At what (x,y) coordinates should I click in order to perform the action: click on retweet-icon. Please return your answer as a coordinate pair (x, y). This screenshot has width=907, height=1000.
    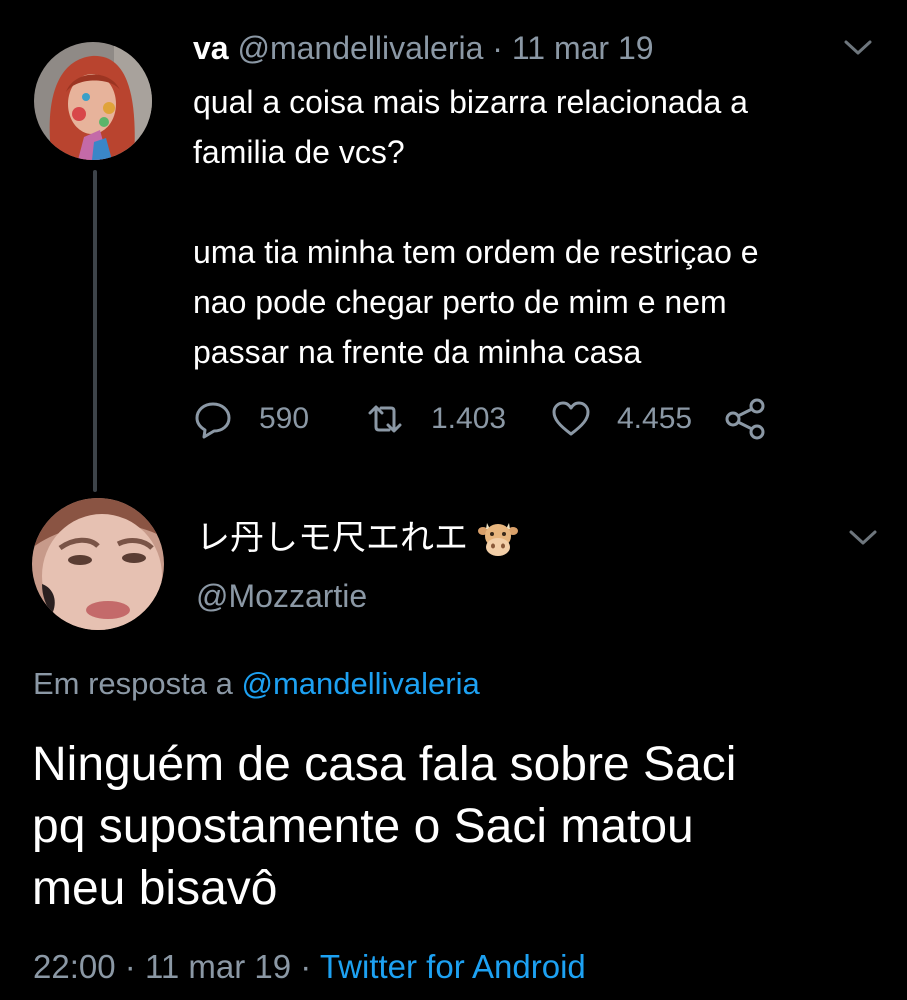
    Looking at the image, I should click on (385, 419).